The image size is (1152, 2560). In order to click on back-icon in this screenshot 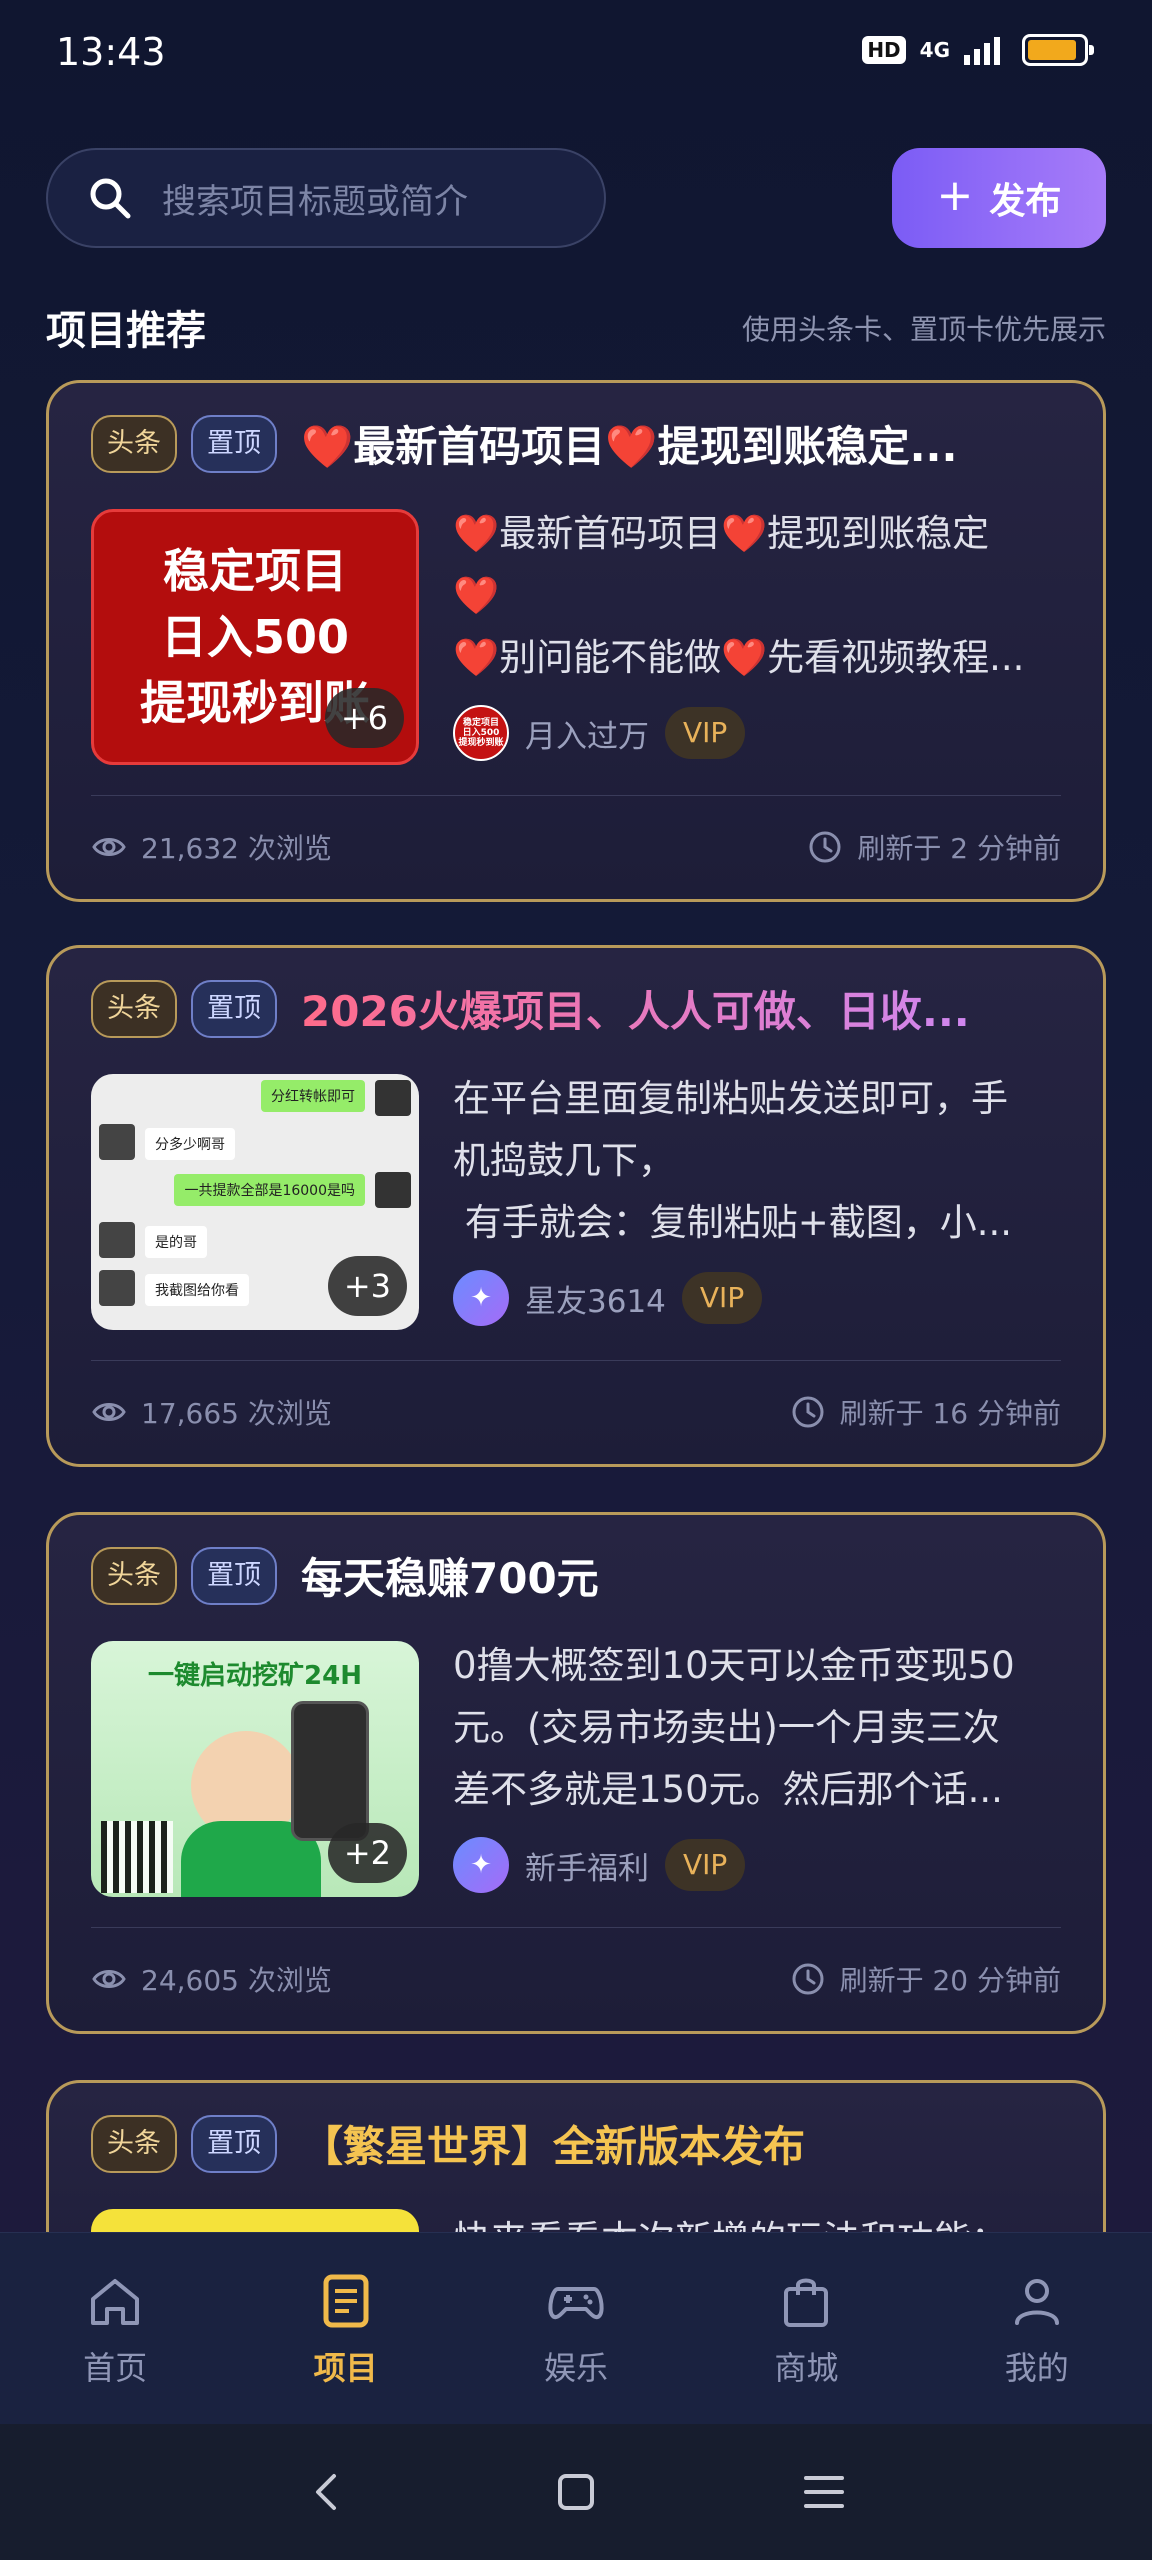, I will do `click(328, 2492)`.